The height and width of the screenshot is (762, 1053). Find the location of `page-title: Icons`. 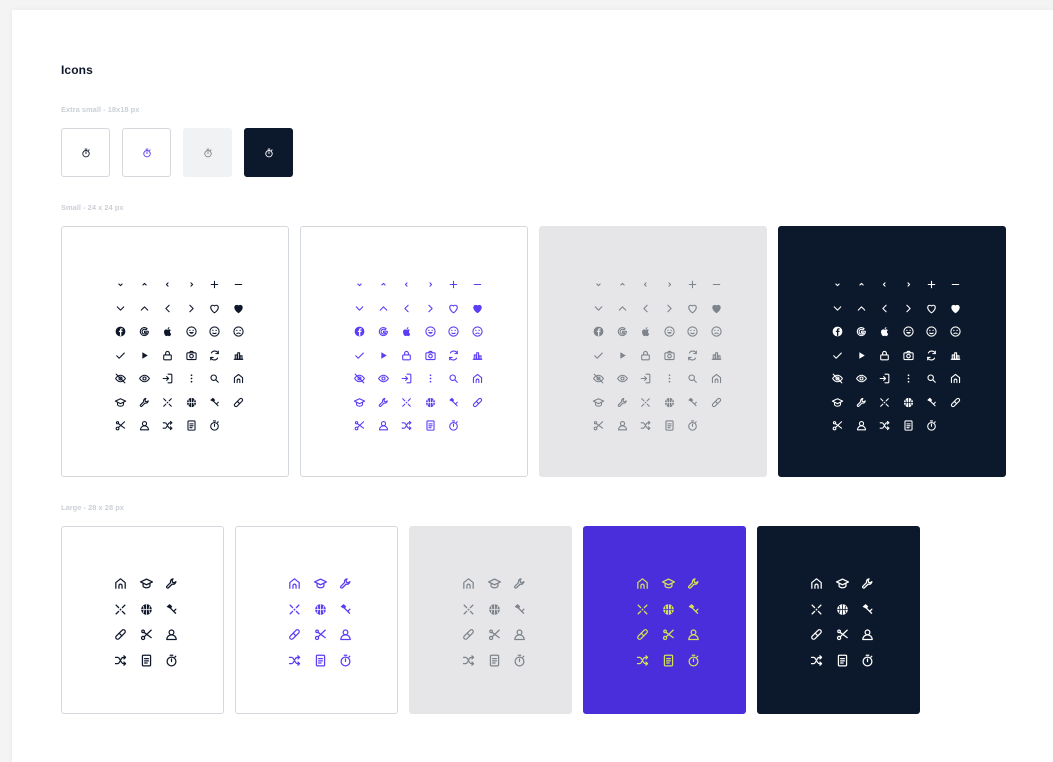

page-title: Icons is located at coordinates (77, 70).